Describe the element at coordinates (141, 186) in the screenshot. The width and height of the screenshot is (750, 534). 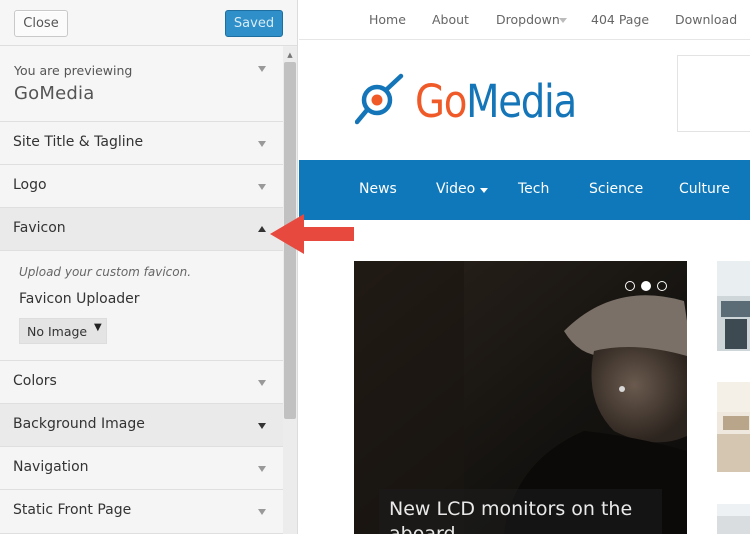
I see `section-logo: Logo` at that location.